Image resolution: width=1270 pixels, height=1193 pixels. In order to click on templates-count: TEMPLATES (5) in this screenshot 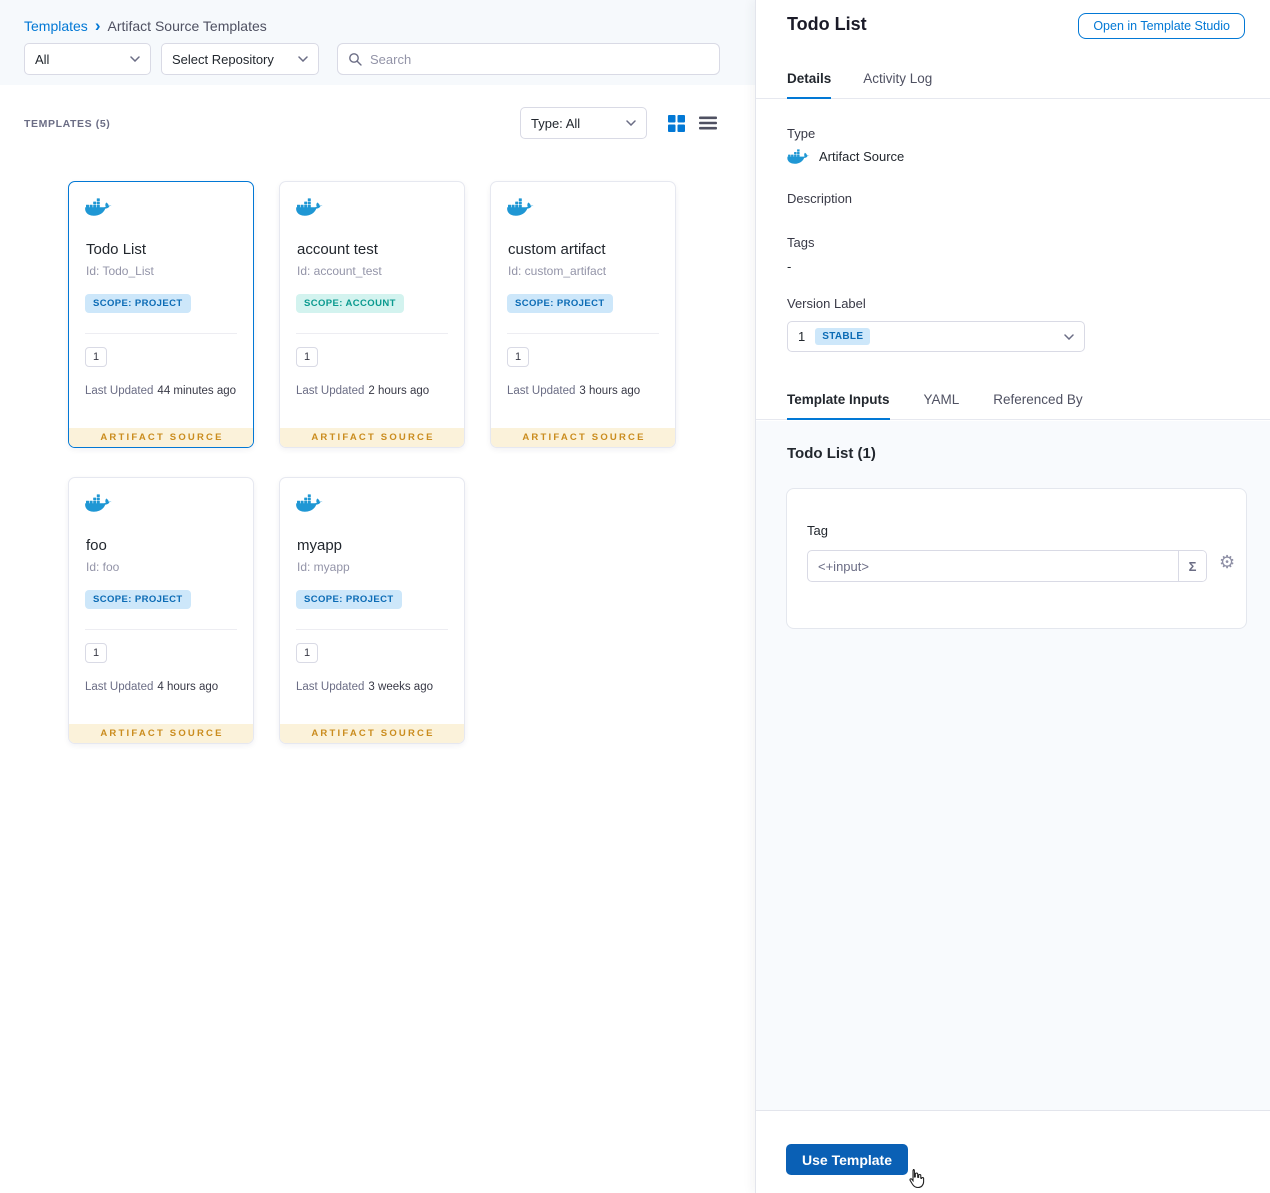, I will do `click(67, 124)`.